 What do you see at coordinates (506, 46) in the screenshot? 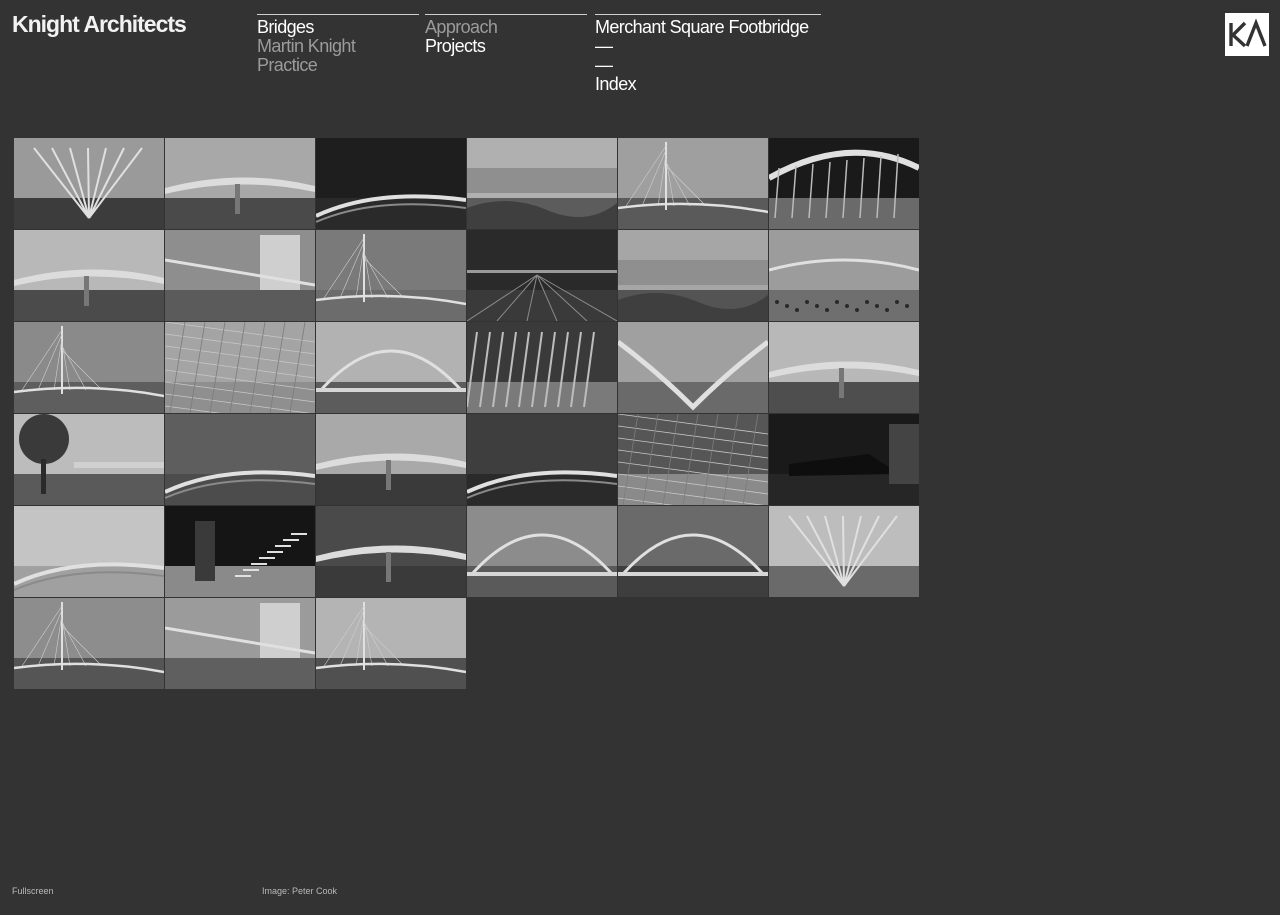
I see `nav-link-projects: Projects` at bounding box center [506, 46].